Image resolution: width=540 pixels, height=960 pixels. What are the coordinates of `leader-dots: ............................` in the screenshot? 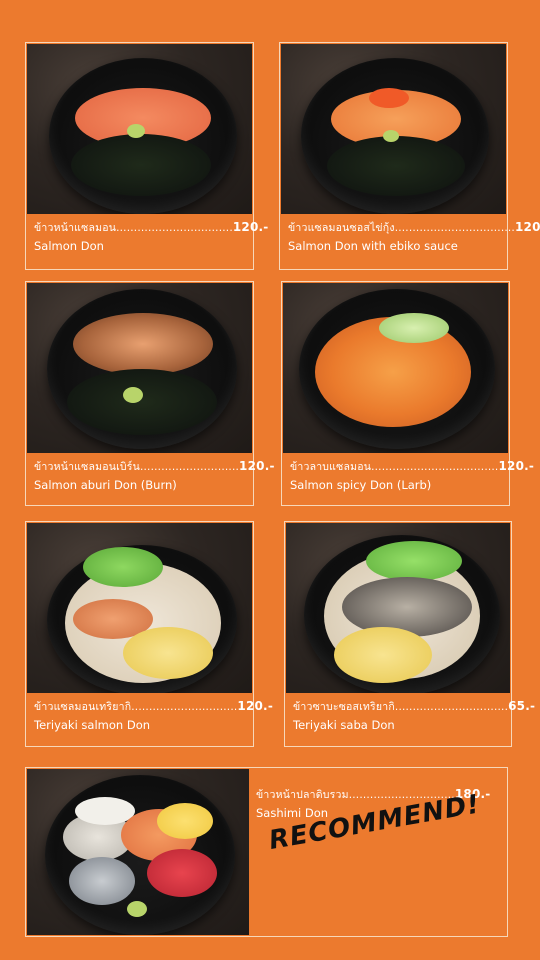 It's located at (189, 467).